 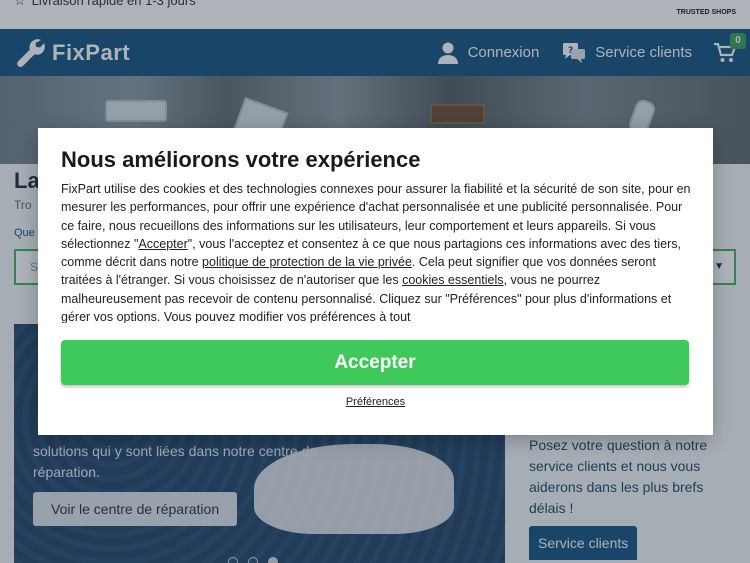 I want to click on cookie-dialog-title: Nous améliorons votre expérience, so click(x=241, y=159).